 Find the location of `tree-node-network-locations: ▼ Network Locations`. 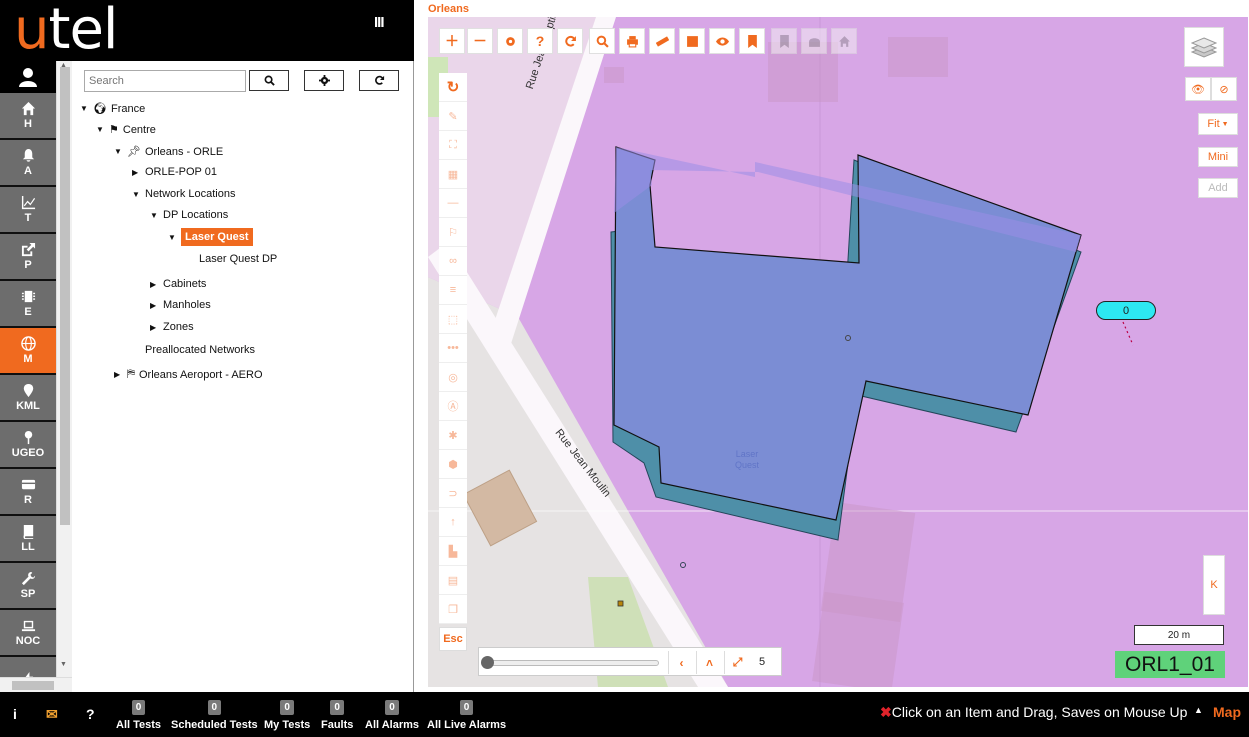

tree-node-network-locations: ▼ Network Locations is located at coordinates (184, 194).